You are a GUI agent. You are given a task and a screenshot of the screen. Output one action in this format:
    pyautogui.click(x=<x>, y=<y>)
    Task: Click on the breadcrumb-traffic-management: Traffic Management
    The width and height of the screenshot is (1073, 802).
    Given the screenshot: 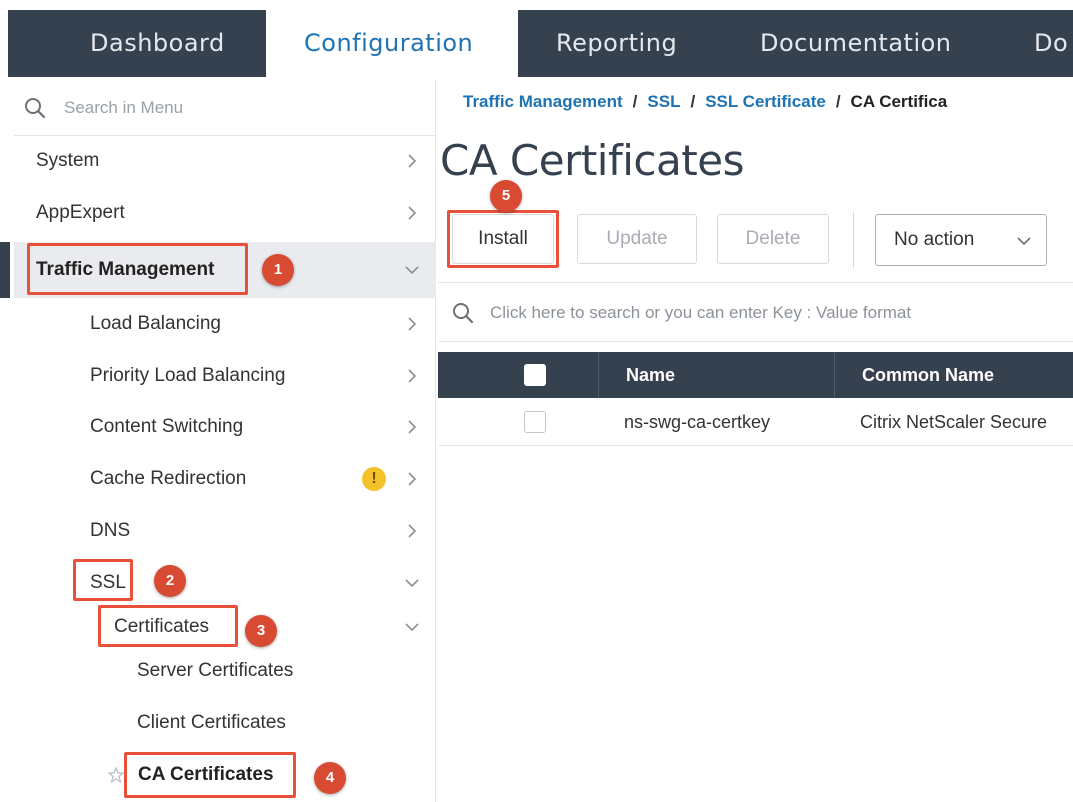 What is the action you would take?
    pyautogui.click(x=543, y=101)
    